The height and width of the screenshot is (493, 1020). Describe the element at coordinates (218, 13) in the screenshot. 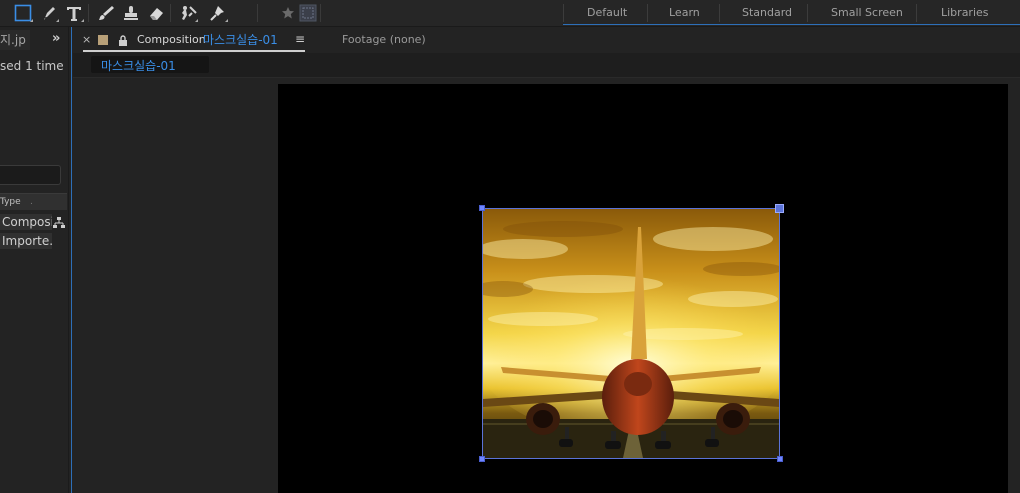

I see `puppet-pin-tool-icon` at that location.